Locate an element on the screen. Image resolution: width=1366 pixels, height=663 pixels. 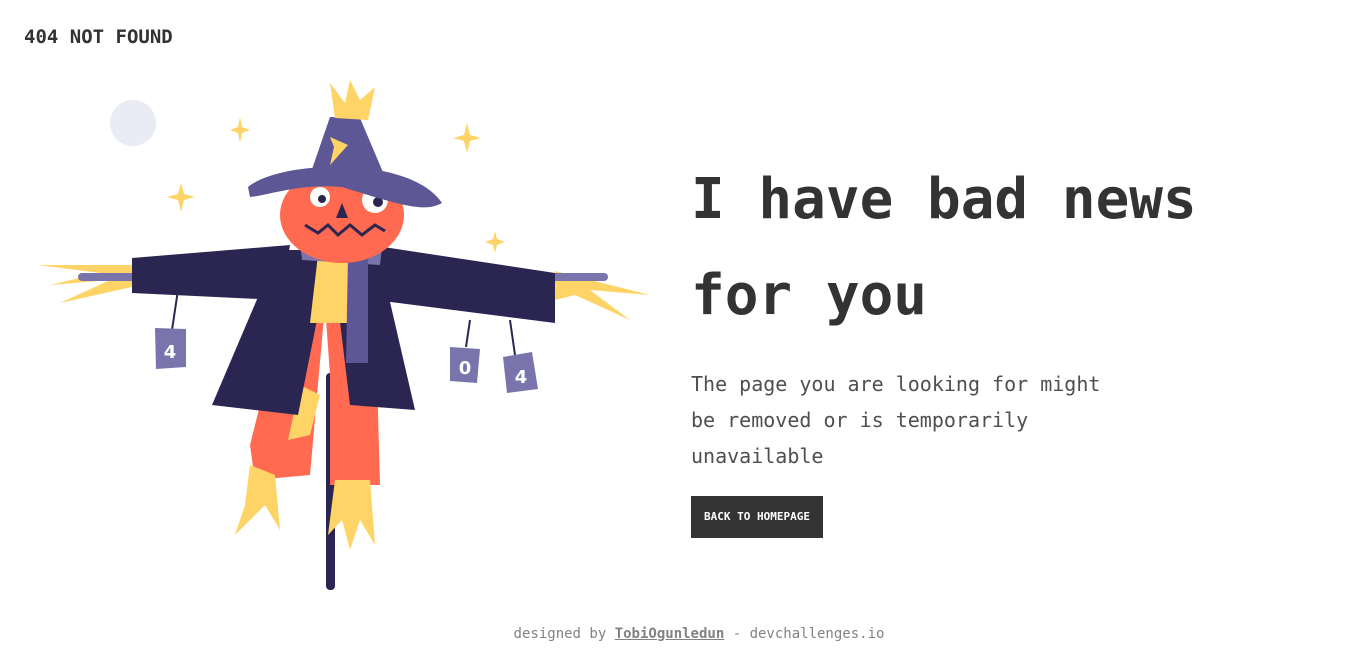
brand-logo: 404 NOT FOUND is located at coordinates (98, 37).